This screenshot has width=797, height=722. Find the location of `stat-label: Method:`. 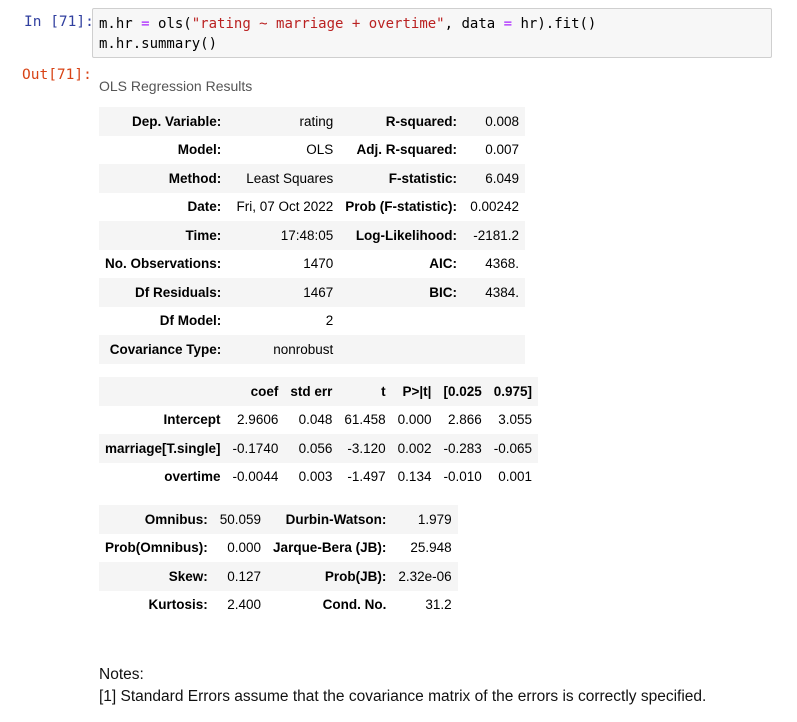

stat-label: Method: is located at coordinates (163, 178).